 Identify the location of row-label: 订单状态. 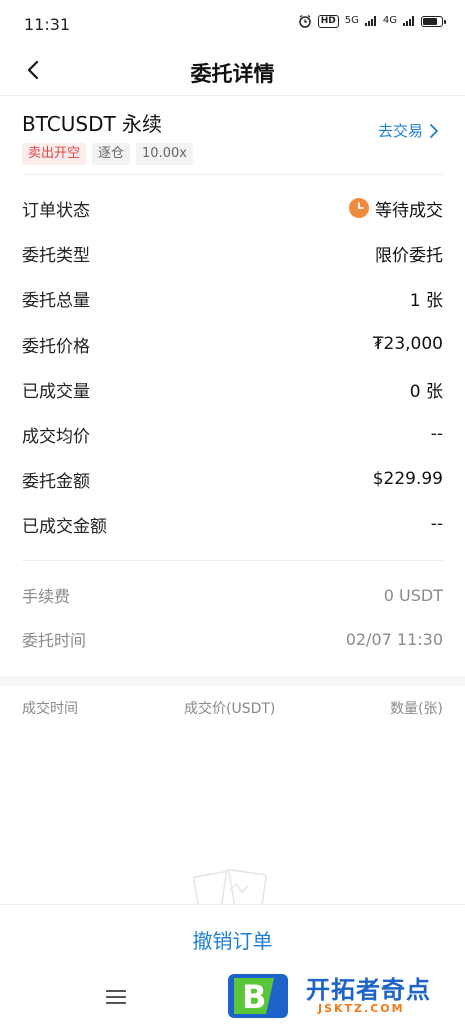
(56, 210).